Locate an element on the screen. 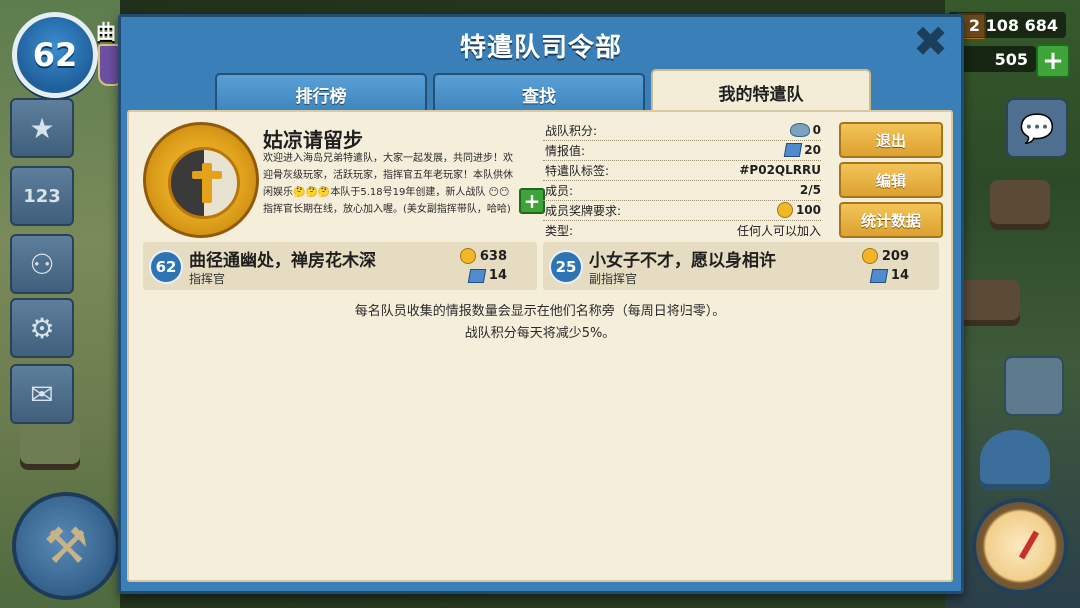 This screenshot has height=608, width=1080. stars-icon: ★ is located at coordinates (42, 128).